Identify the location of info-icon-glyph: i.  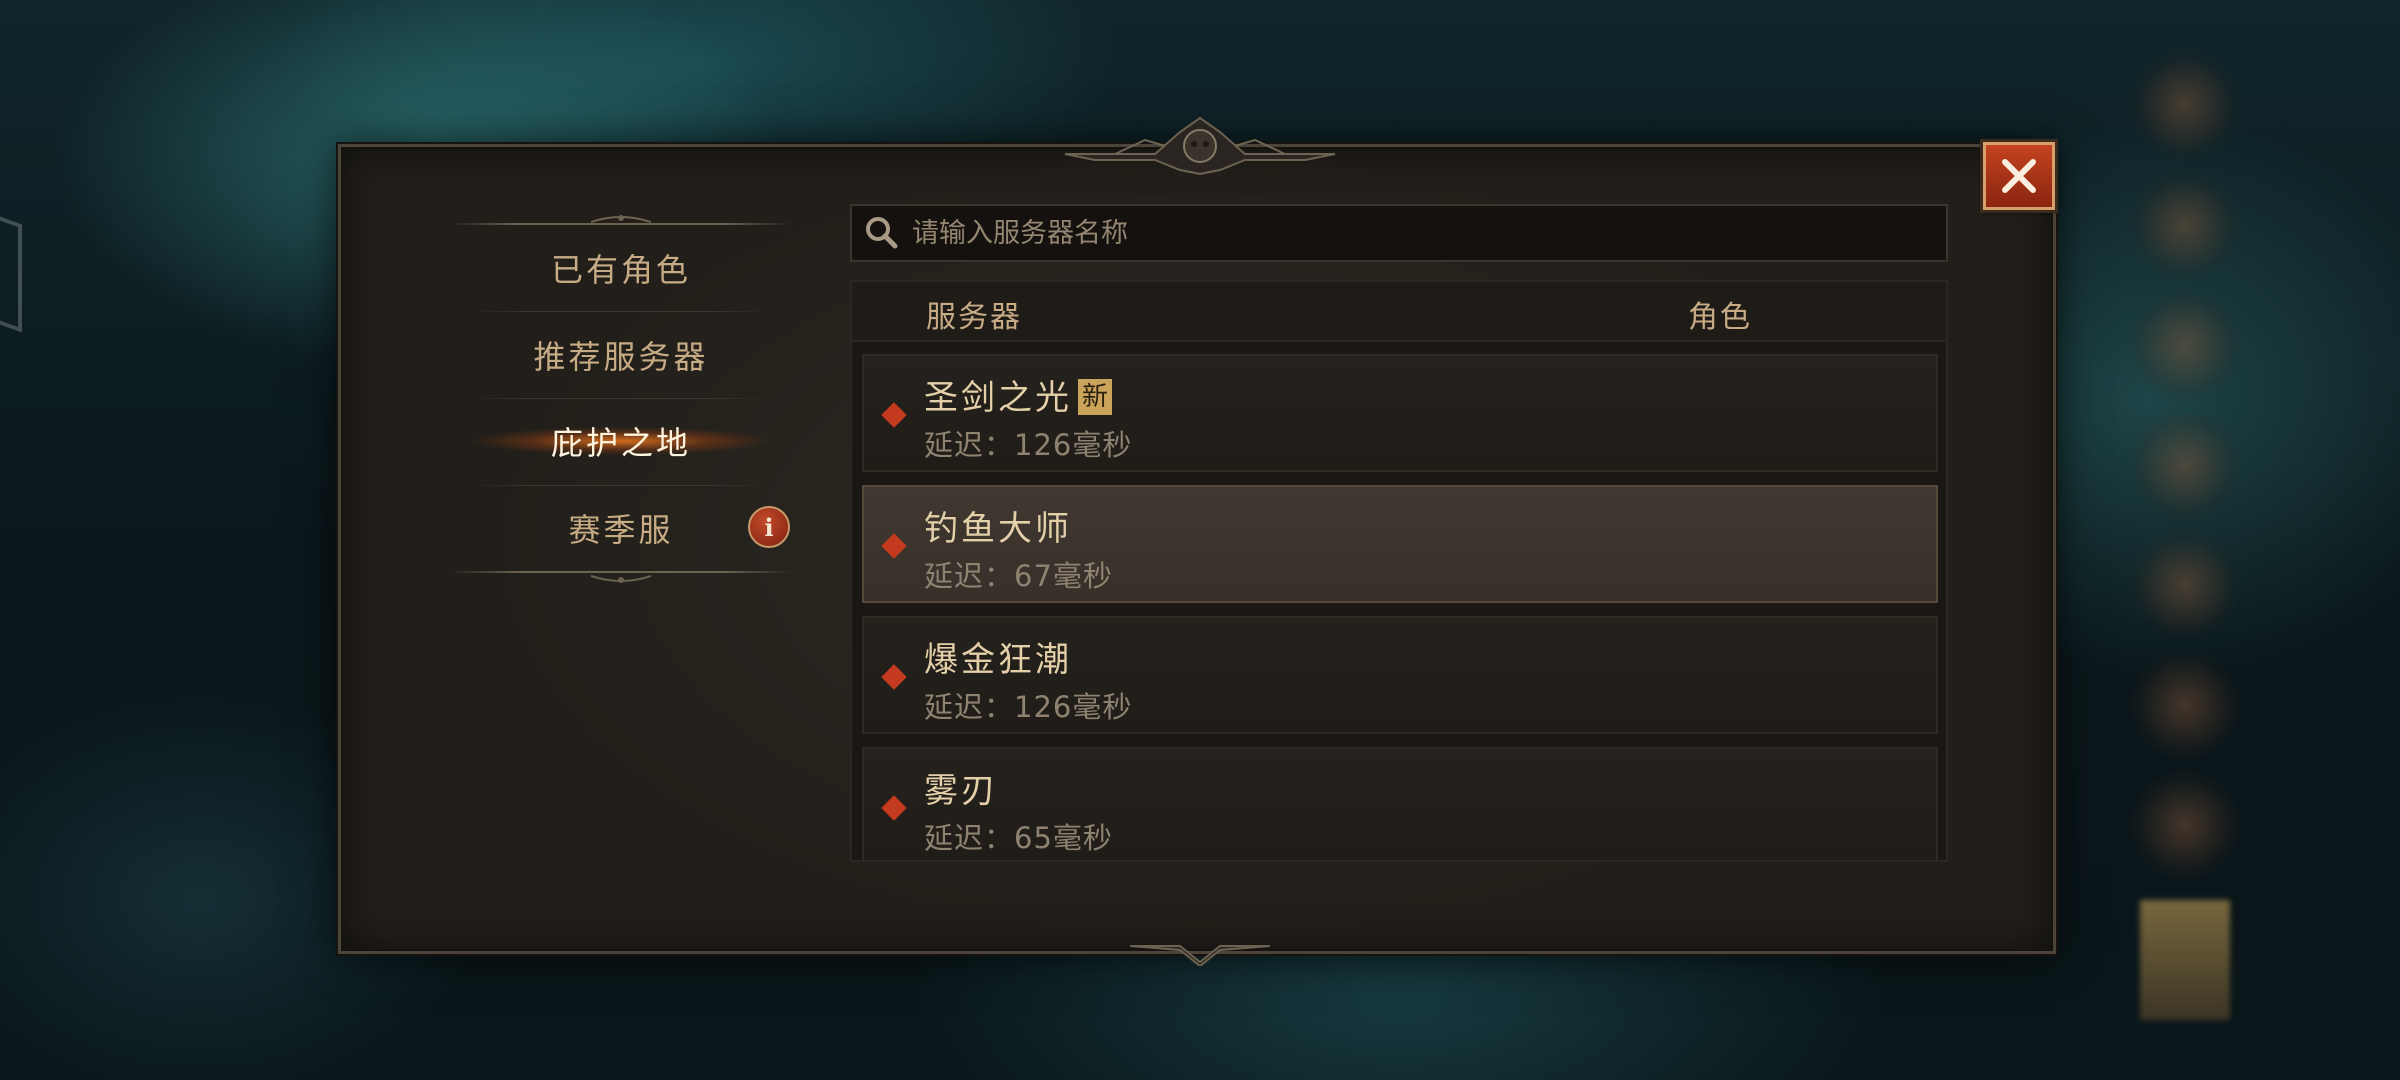
(769, 527).